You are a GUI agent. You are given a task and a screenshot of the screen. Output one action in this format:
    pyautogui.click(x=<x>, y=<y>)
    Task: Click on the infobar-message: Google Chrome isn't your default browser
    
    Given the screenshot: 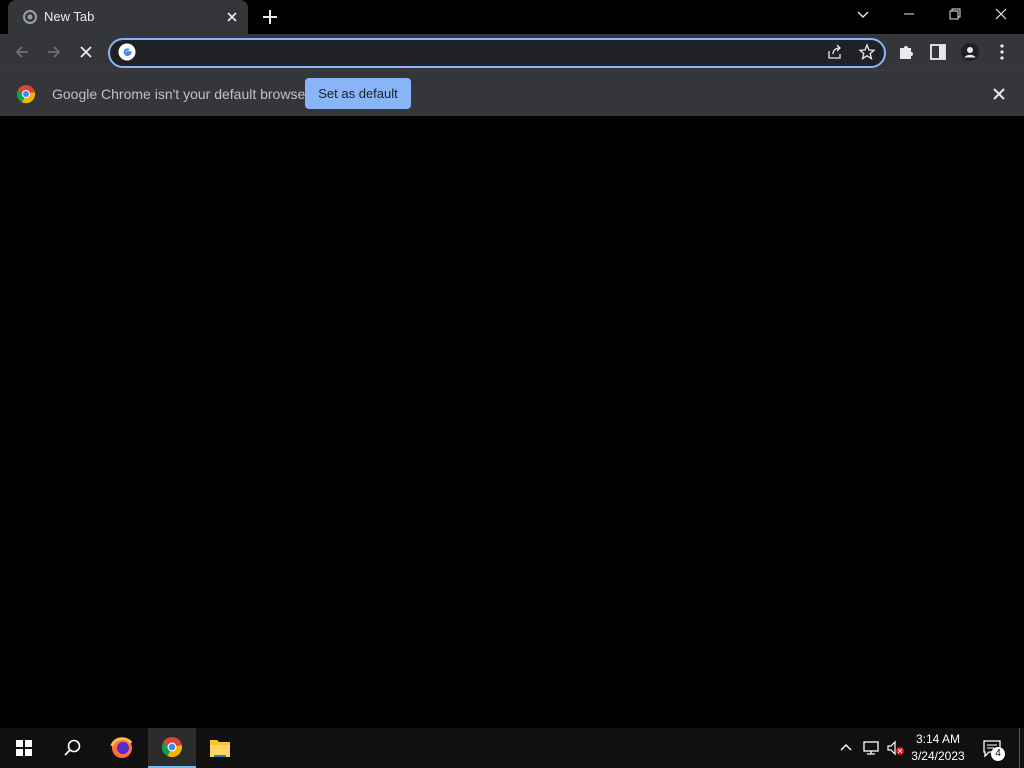 What is the action you would take?
    pyautogui.click(x=181, y=94)
    